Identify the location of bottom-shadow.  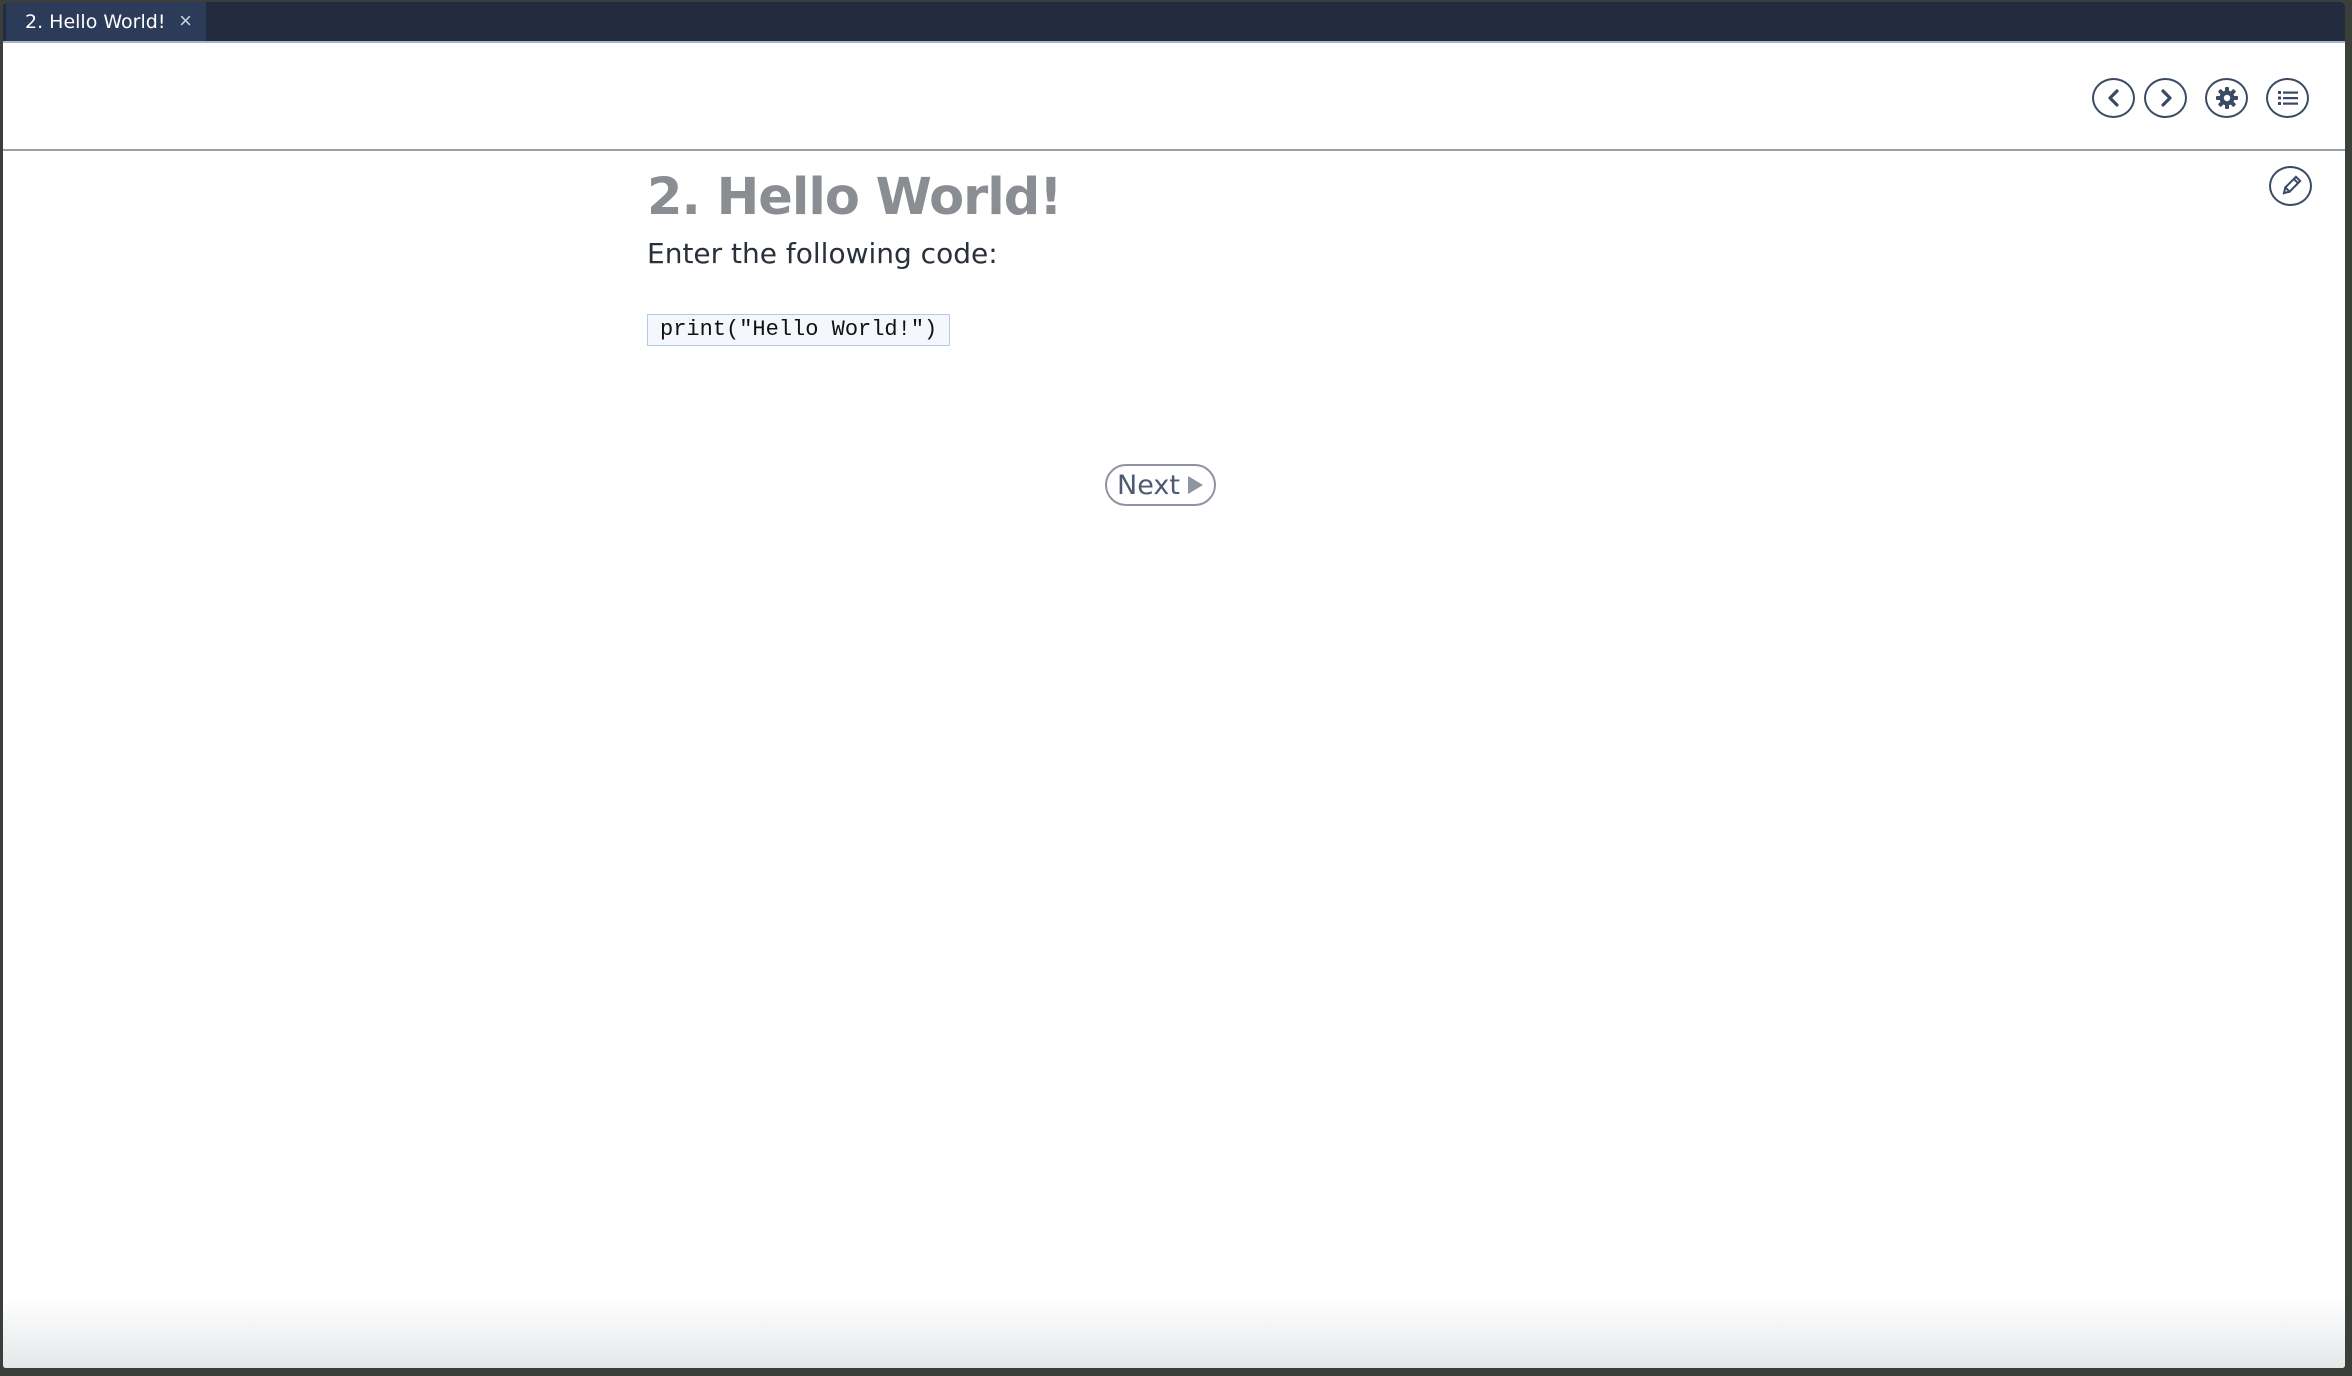
(1174, 1333).